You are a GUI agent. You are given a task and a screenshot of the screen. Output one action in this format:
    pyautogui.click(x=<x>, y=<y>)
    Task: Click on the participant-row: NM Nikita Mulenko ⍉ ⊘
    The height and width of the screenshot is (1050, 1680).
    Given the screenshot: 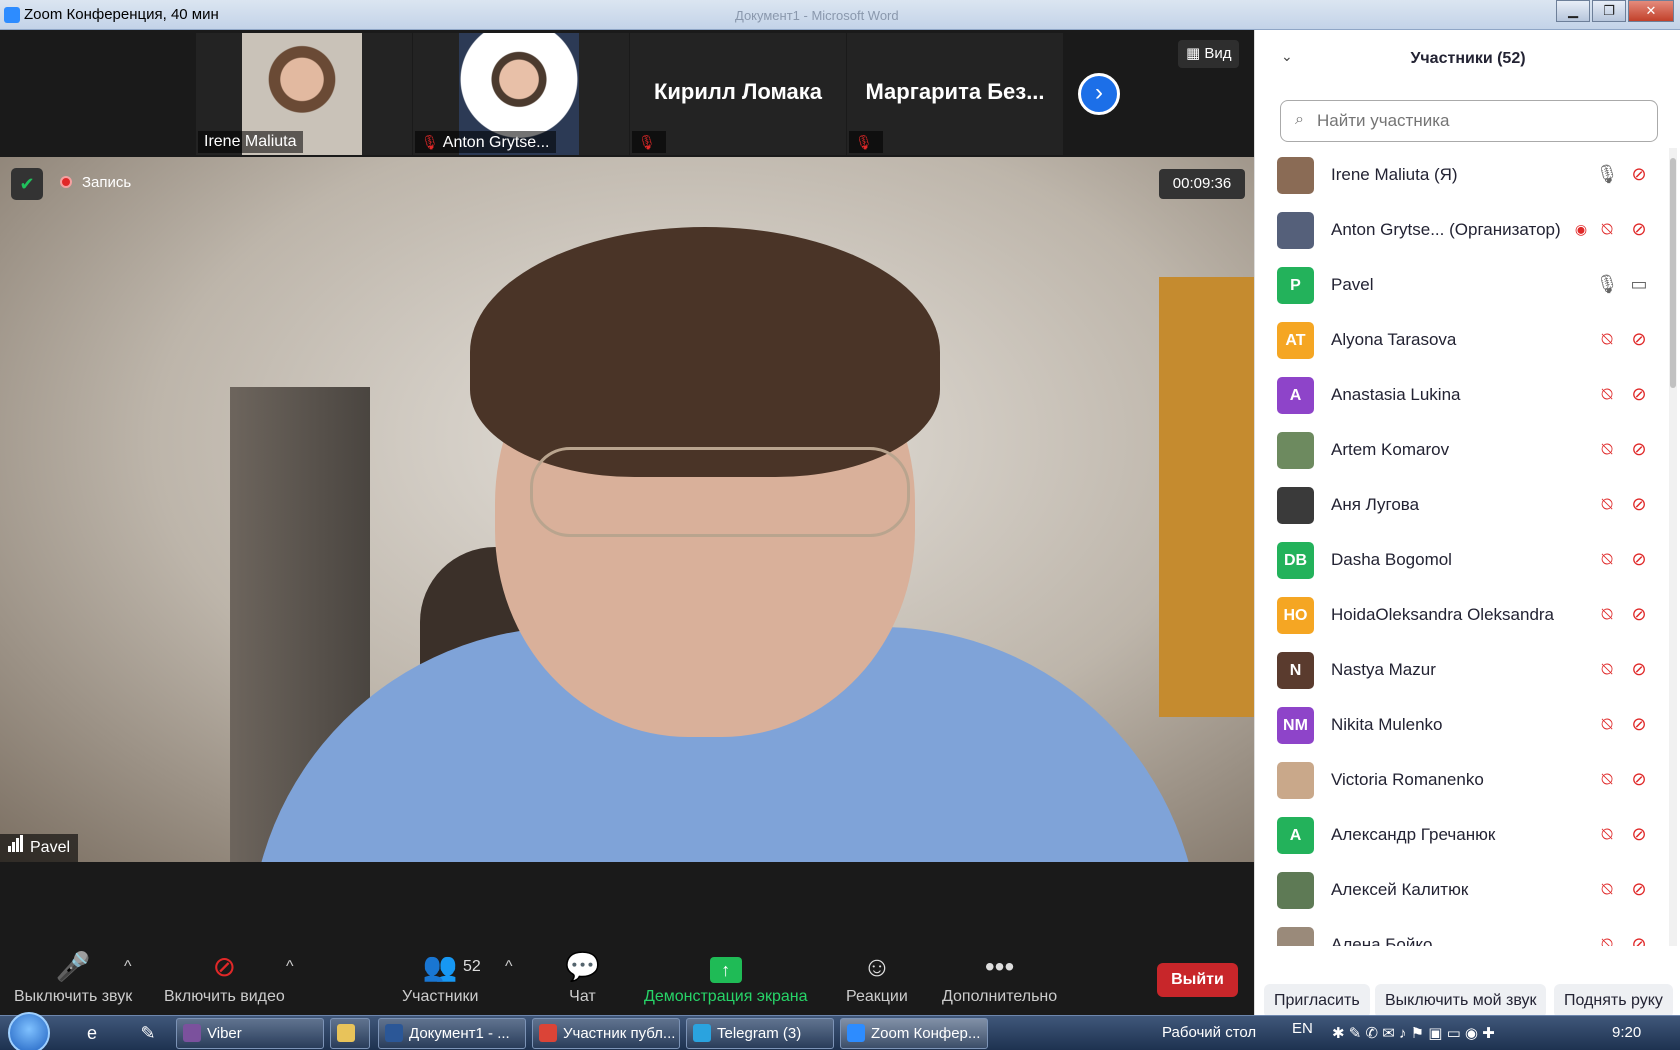 What is the action you would take?
    pyautogui.click(x=1462, y=725)
    